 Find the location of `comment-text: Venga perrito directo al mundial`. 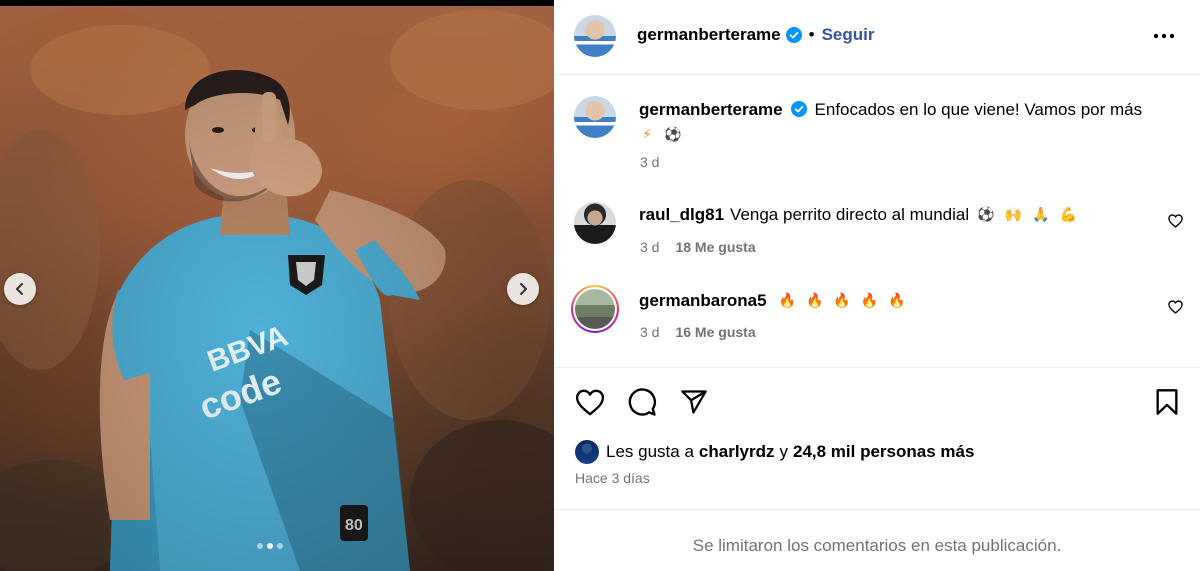

comment-text: Venga perrito directo al mundial is located at coordinates (850, 214).